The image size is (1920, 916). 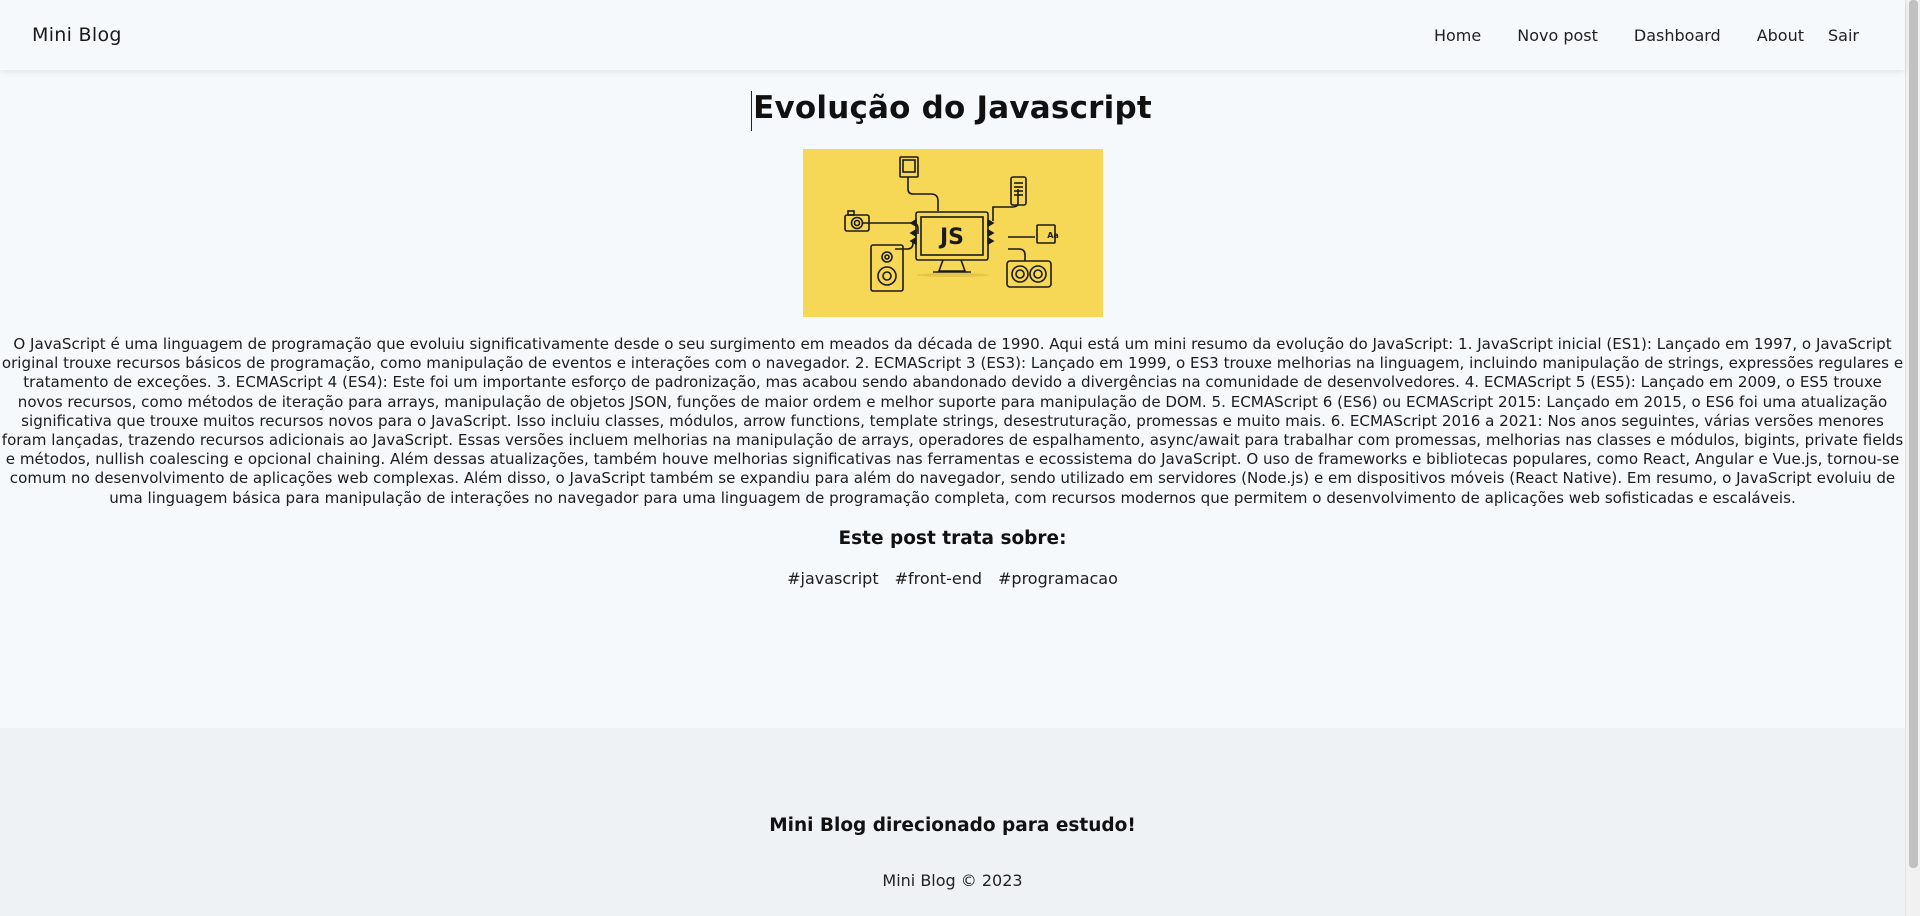 What do you see at coordinates (1053, 235) in the screenshot?
I see `svg-text: Aa` at bounding box center [1053, 235].